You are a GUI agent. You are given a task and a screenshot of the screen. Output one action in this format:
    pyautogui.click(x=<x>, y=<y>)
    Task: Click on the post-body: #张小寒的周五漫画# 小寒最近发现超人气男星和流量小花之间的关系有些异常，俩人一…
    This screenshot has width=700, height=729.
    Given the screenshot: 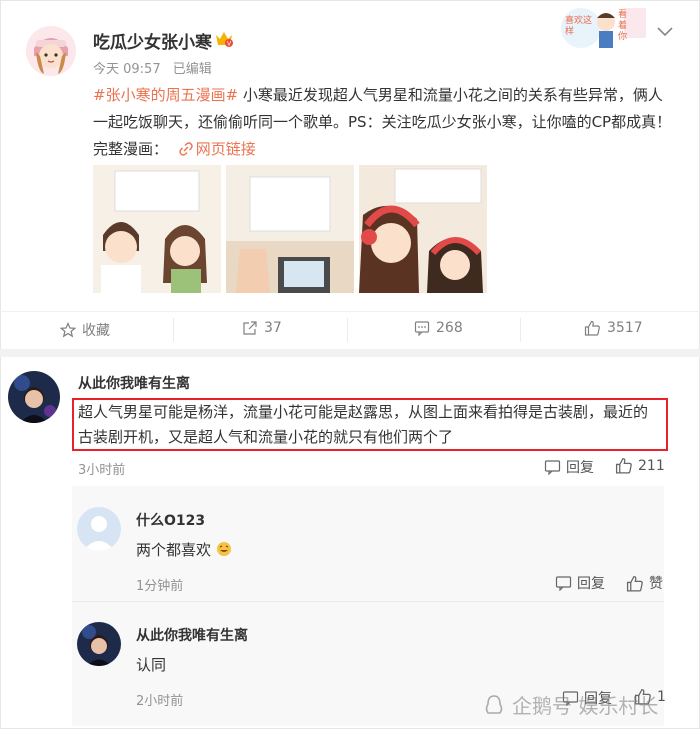 What is the action you would take?
    pyautogui.click(x=383, y=122)
    